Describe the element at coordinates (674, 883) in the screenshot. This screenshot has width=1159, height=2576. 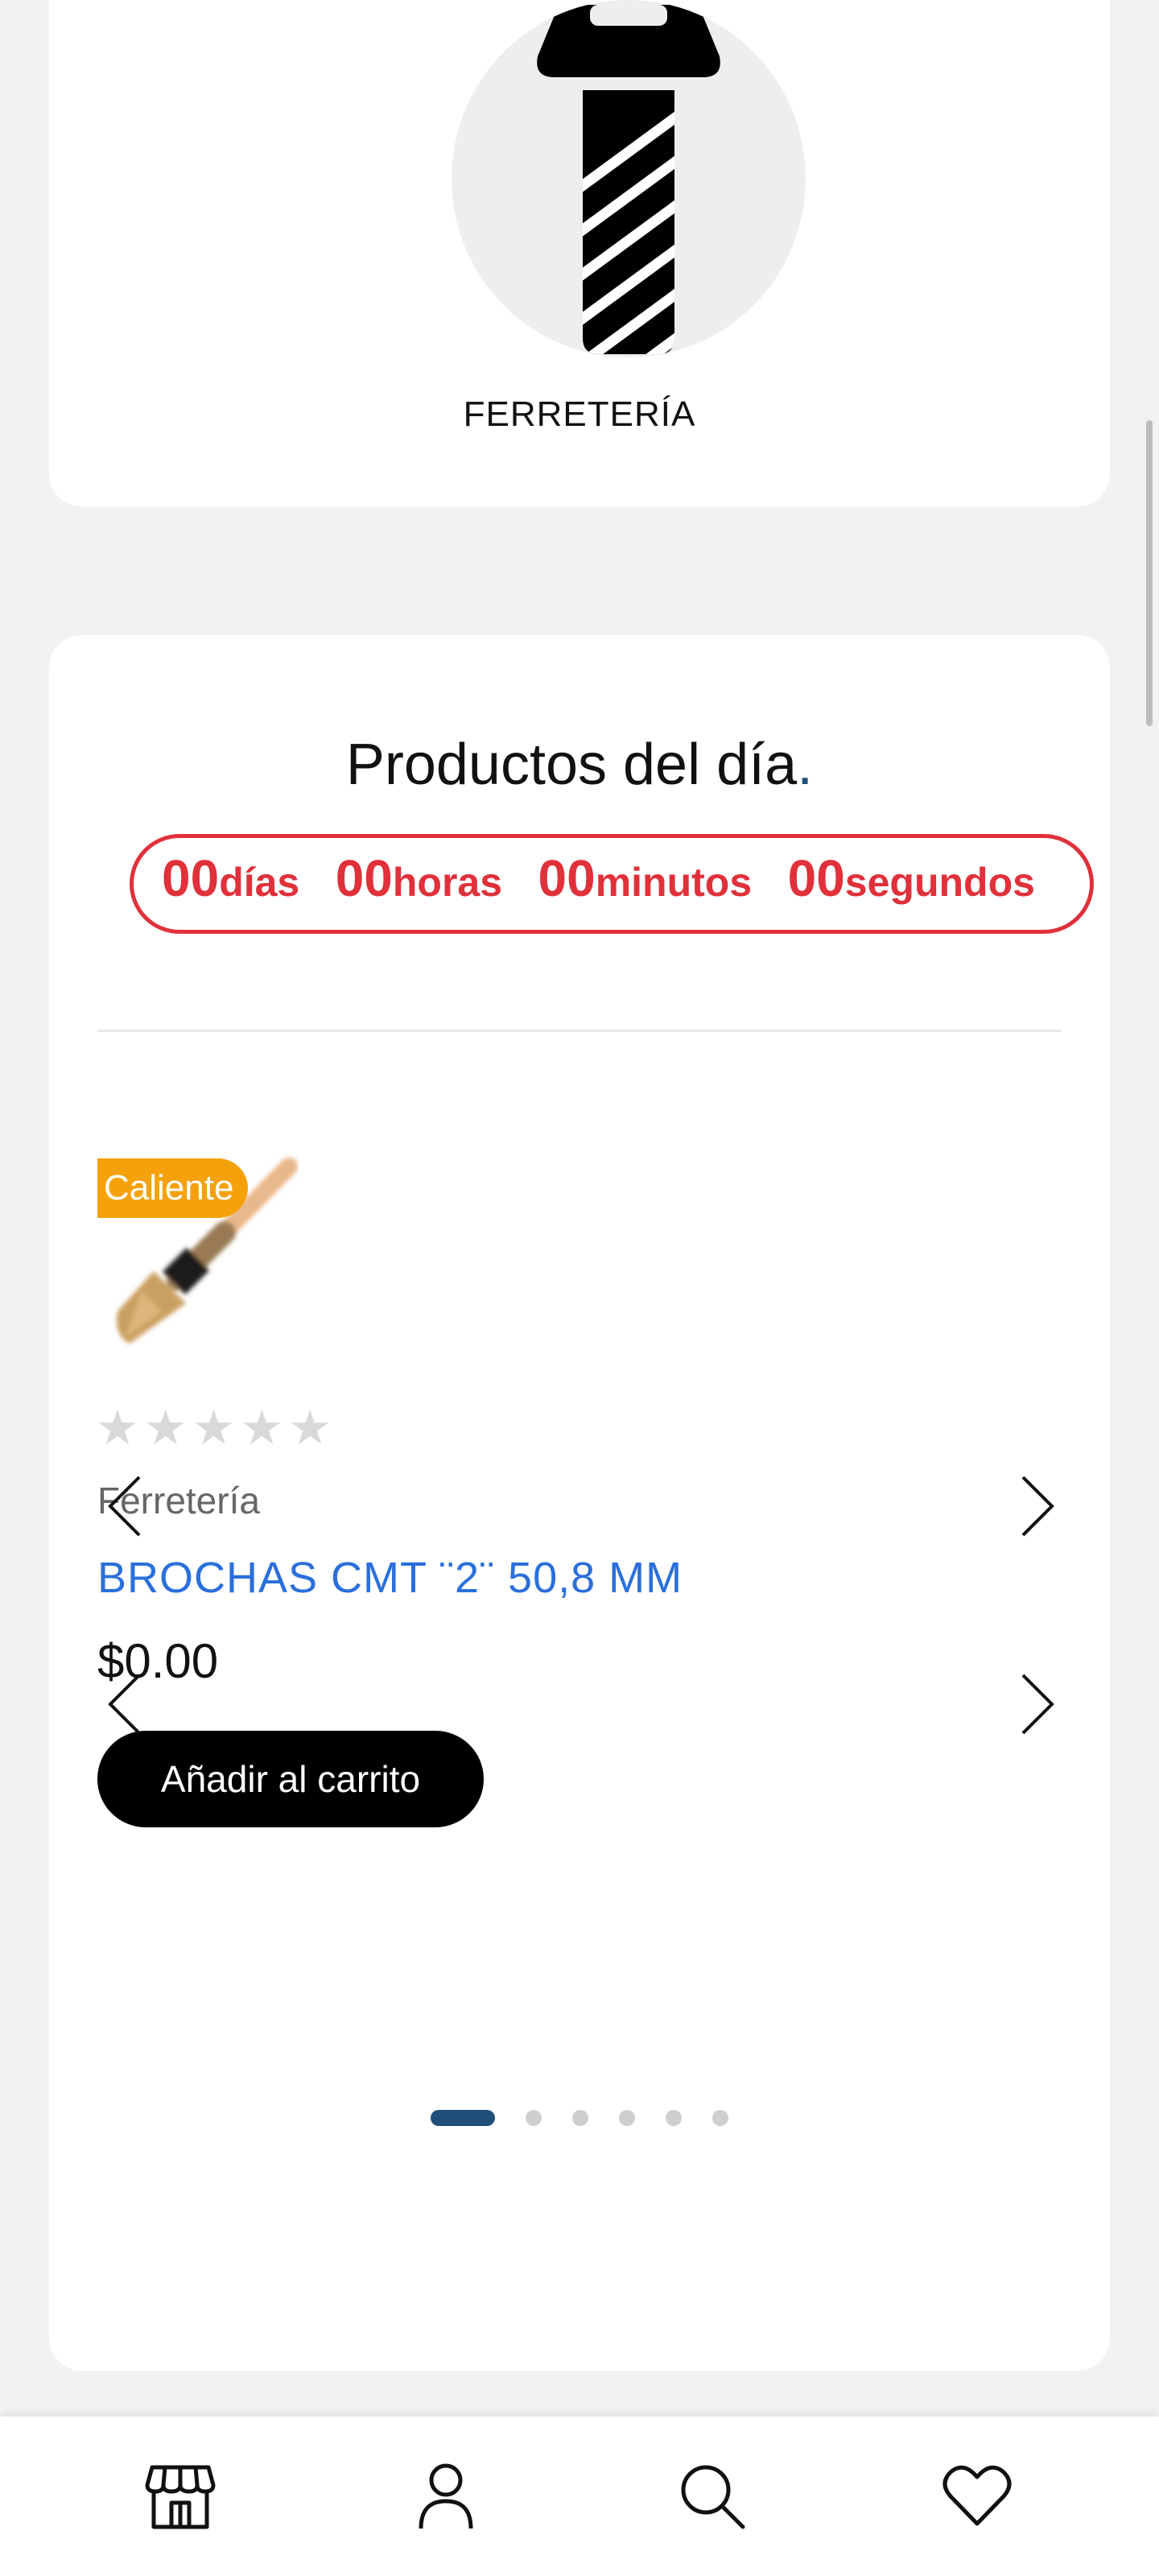
I see `countdown-minutes-unit: minutos` at that location.